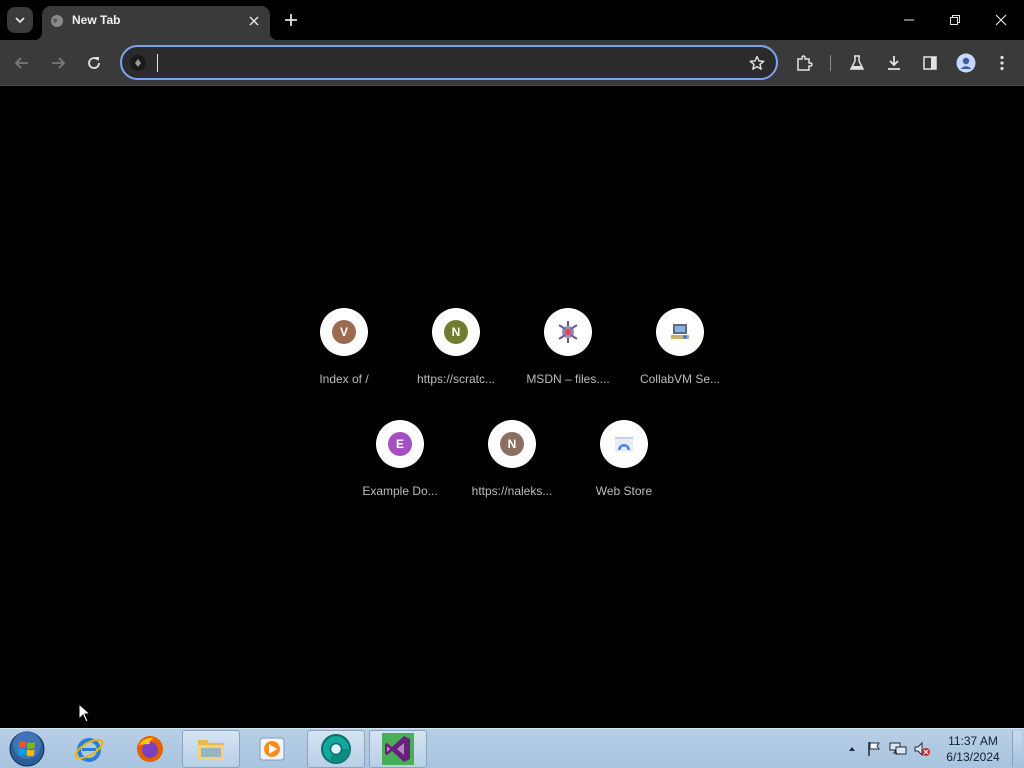 The width and height of the screenshot is (1024, 768). Describe the element at coordinates (624, 491) in the screenshot. I see `shortcut-label: Web Store` at that location.